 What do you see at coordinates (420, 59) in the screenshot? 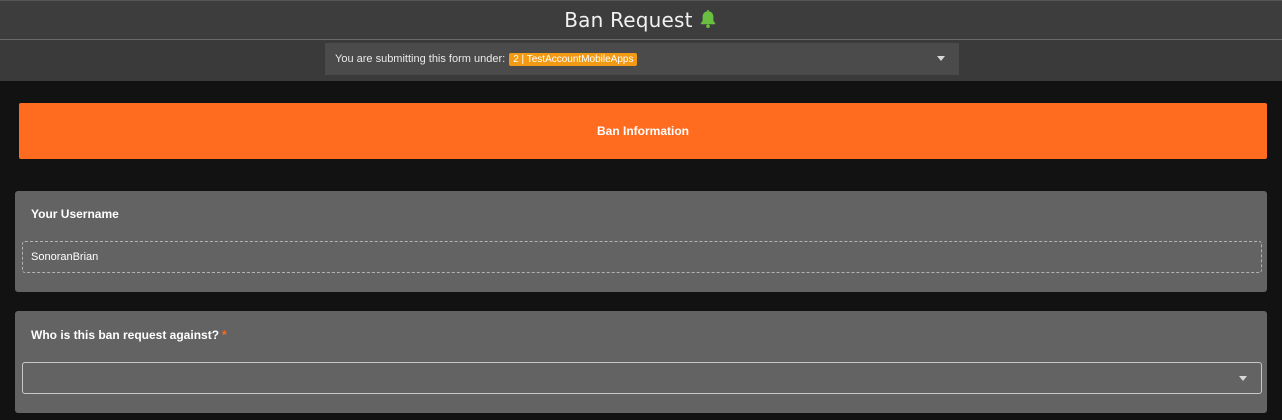
I see `account-selector-label: You are submitting this form under:` at bounding box center [420, 59].